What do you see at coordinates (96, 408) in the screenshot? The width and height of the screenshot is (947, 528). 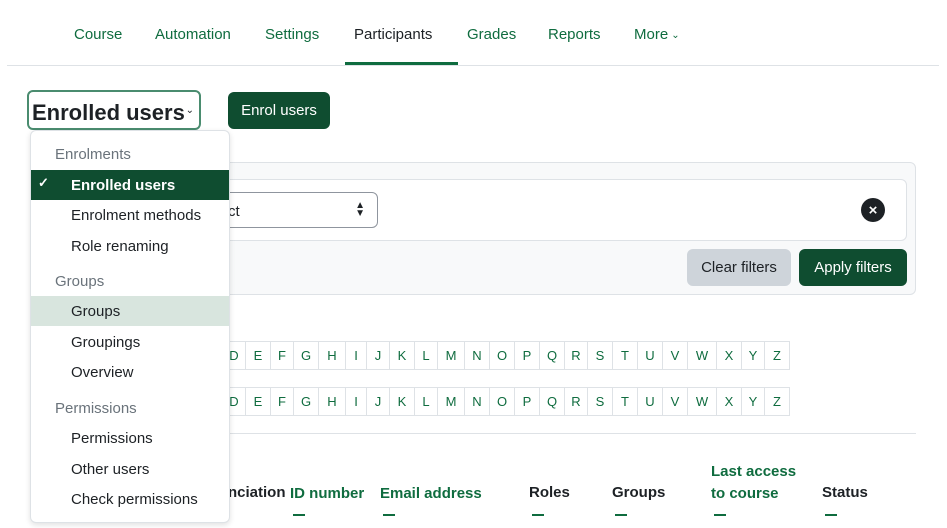 I see `dropdown-group-permissions: Permissions` at bounding box center [96, 408].